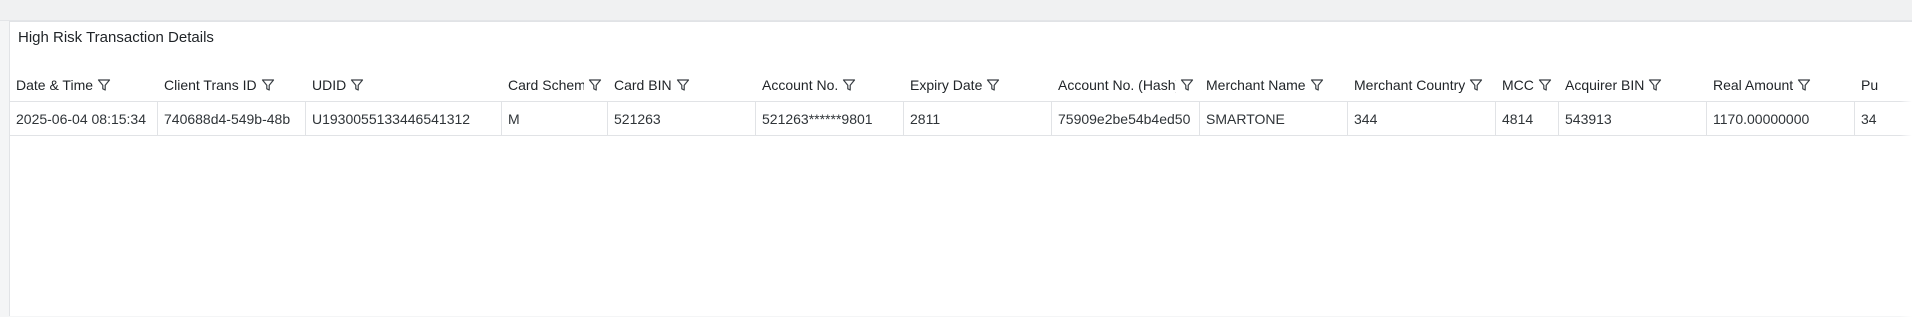  Describe the element at coordinates (555, 118) in the screenshot. I see `cell-card-scheme: M` at that location.